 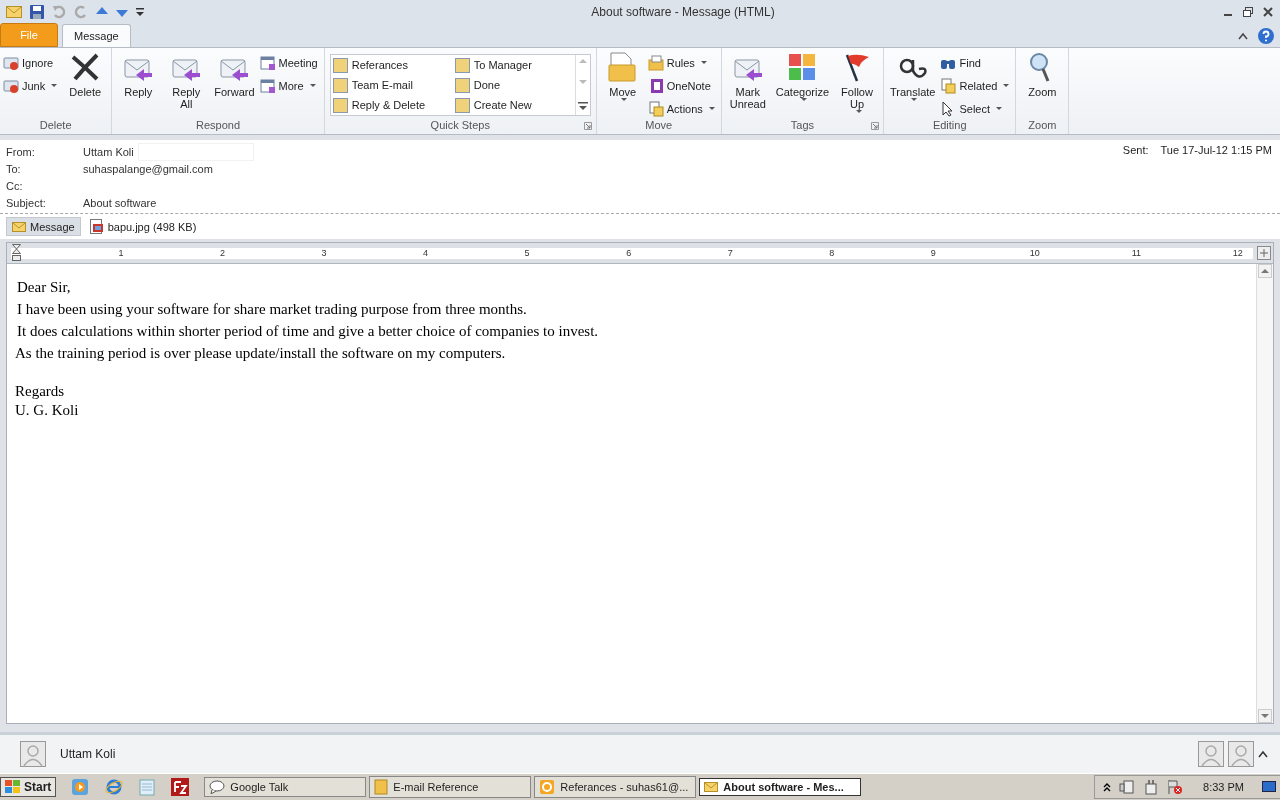 I want to click on view-toggle-icon, so click(x=1264, y=253).